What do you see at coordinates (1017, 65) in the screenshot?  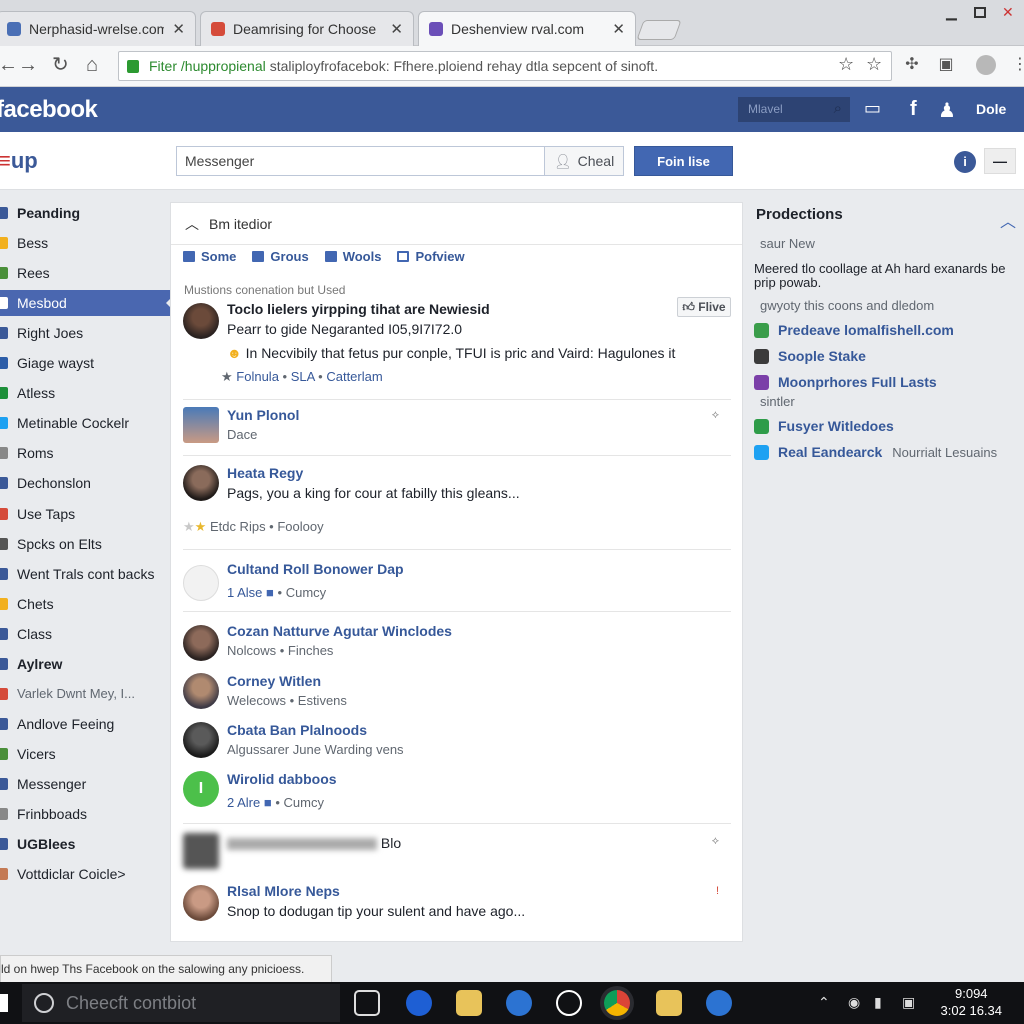 I see `menu-dots-icon: ⋮` at bounding box center [1017, 65].